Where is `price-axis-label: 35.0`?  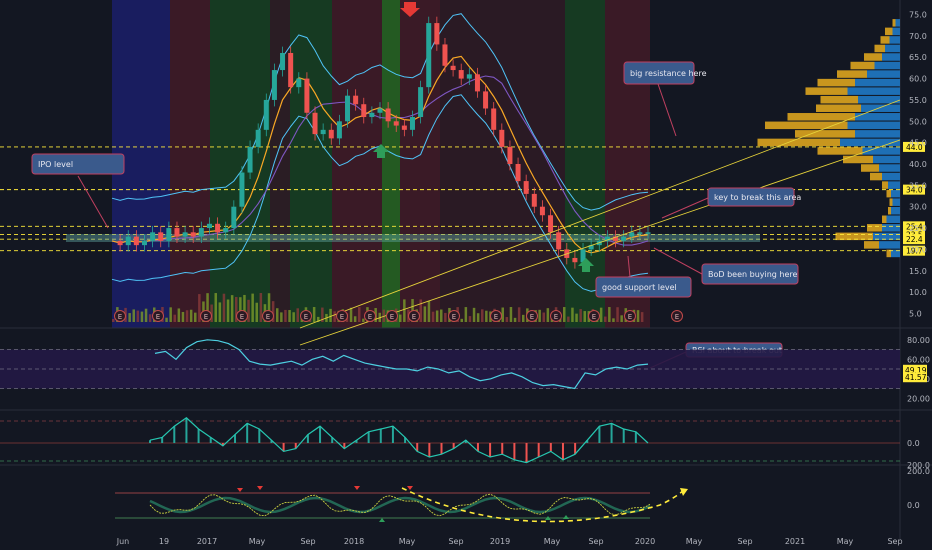
price-axis-label: 35.0 is located at coordinates (918, 185).